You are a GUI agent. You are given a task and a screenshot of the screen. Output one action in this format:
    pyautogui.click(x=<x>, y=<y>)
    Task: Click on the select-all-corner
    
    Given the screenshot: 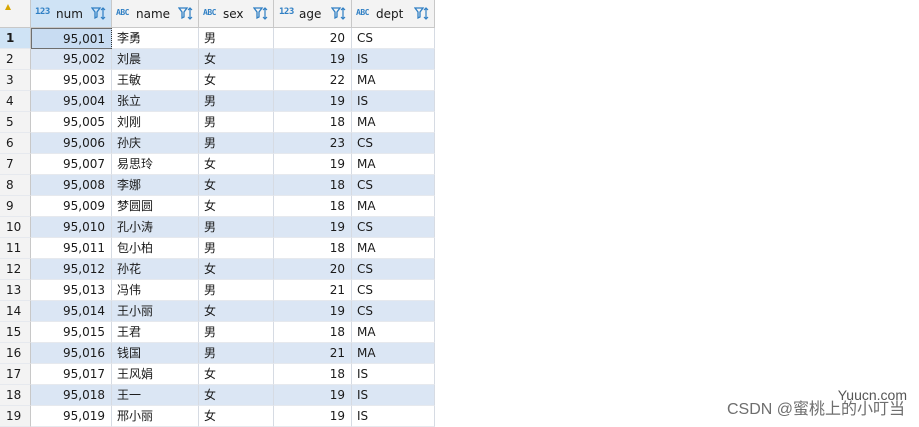 What is the action you would take?
    pyautogui.click(x=15, y=13)
    